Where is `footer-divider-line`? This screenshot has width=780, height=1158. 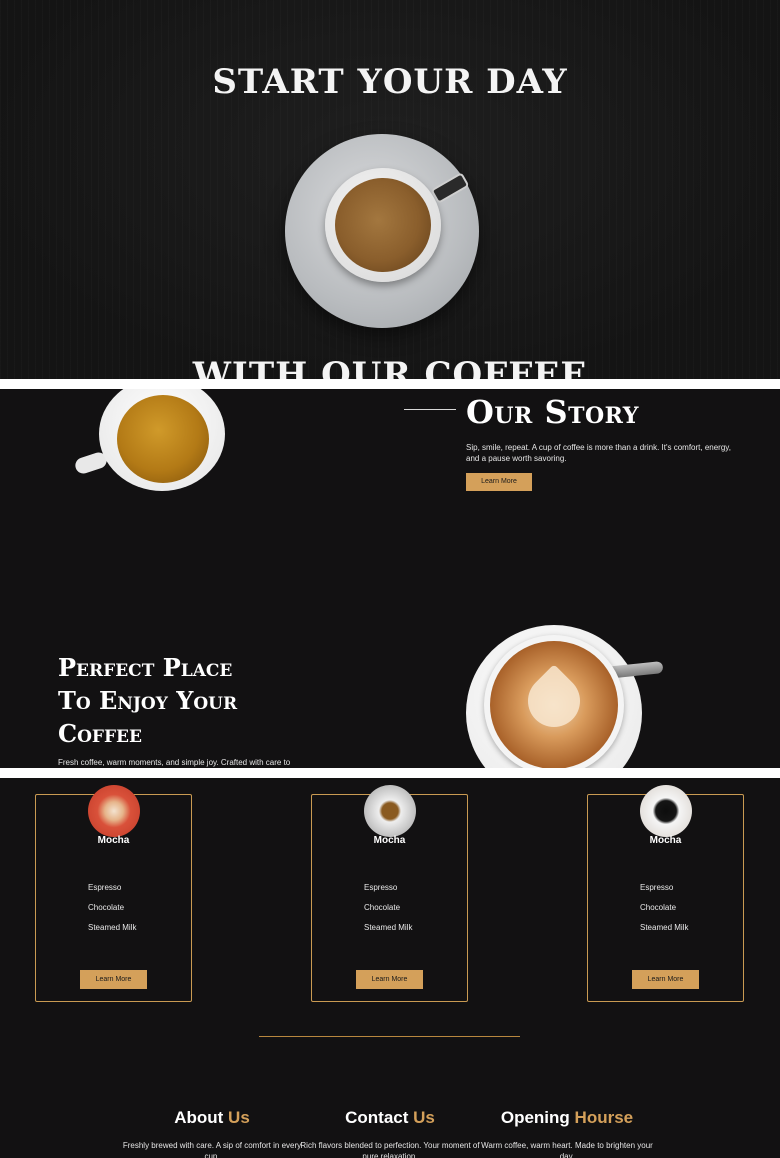 footer-divider-line is located at coordinates (389, 1036).